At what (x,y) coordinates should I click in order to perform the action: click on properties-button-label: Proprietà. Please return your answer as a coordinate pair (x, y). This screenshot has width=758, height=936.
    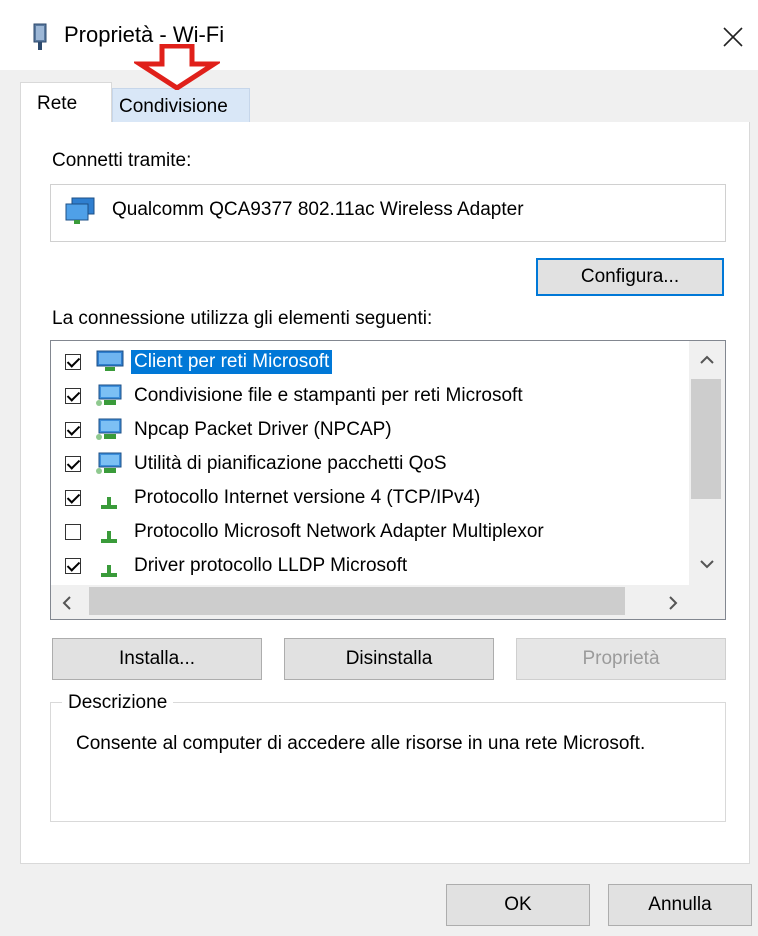
    Looking at the image, I should click on (621, 658).